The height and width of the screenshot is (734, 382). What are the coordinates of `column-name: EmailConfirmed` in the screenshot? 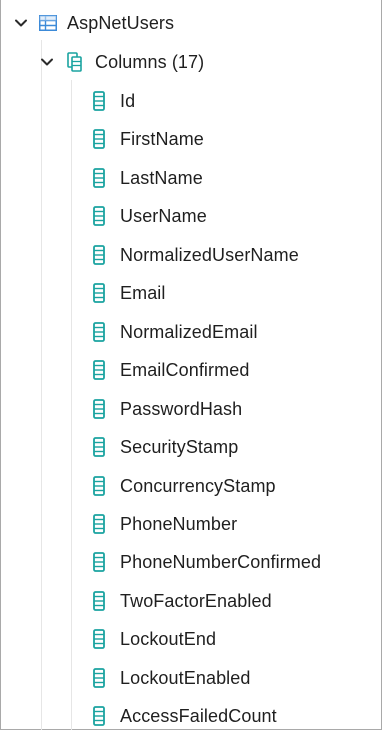 It's located at (185, 370).